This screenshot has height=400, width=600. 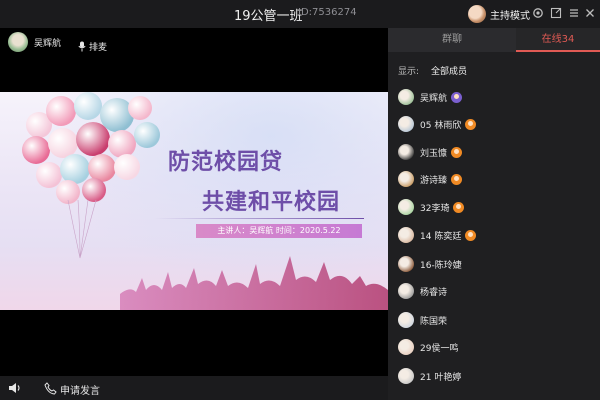 I want to click on member-row: 05 林雨欣, so click(x=437, y=124).